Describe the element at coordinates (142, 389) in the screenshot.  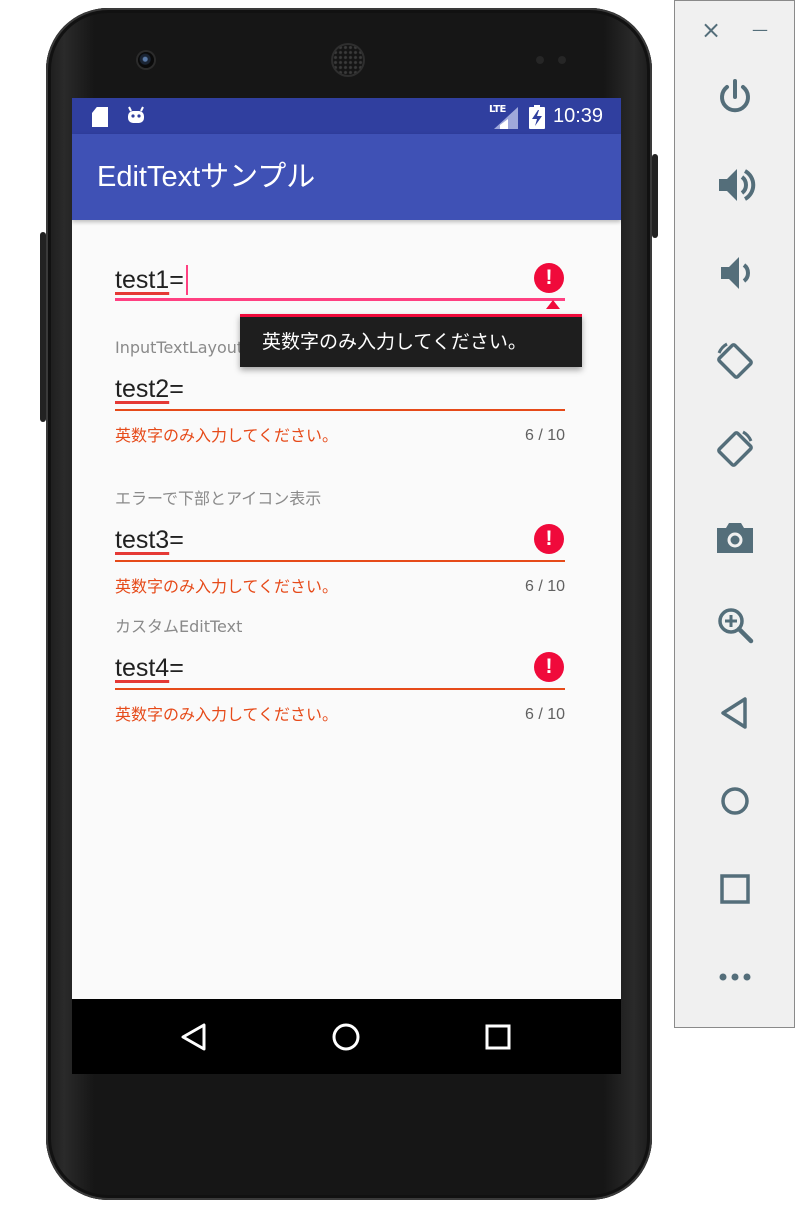
I see `field-value-word: test2` at that location.